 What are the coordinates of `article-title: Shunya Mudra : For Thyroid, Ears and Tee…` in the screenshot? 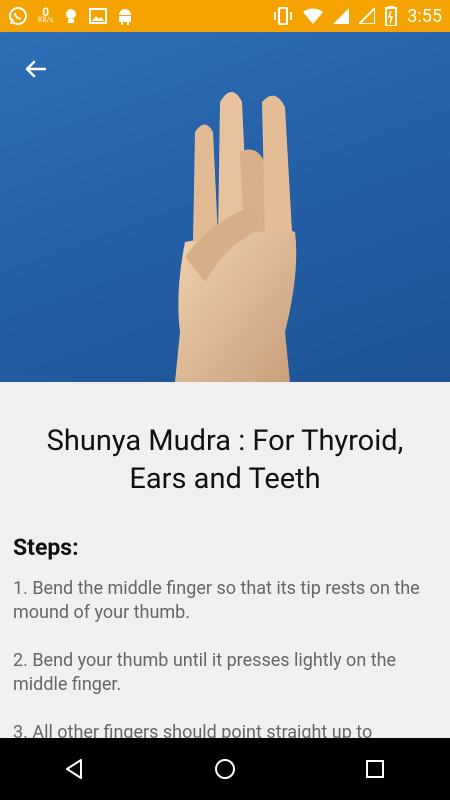 It's located at (225, 460).